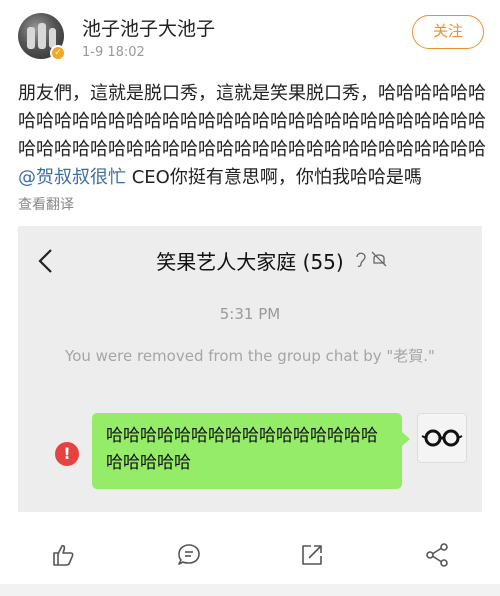 The image size is (500, 596). Describe the element at coordinates (67, 454) in the screenshot. I see `error-icon: !` at that location.